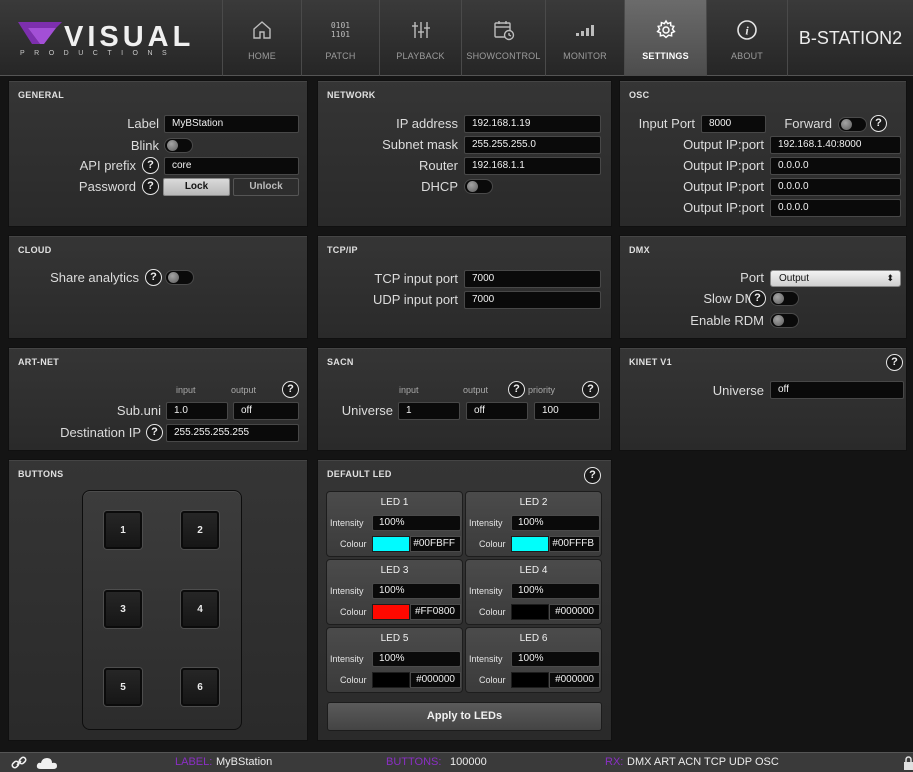 This screenshot has width=913, height=772. What do you see at coordinates (837, 390) in the screenshot?
I see `kinet-universe-input: off` at bounding box center [837, 390].